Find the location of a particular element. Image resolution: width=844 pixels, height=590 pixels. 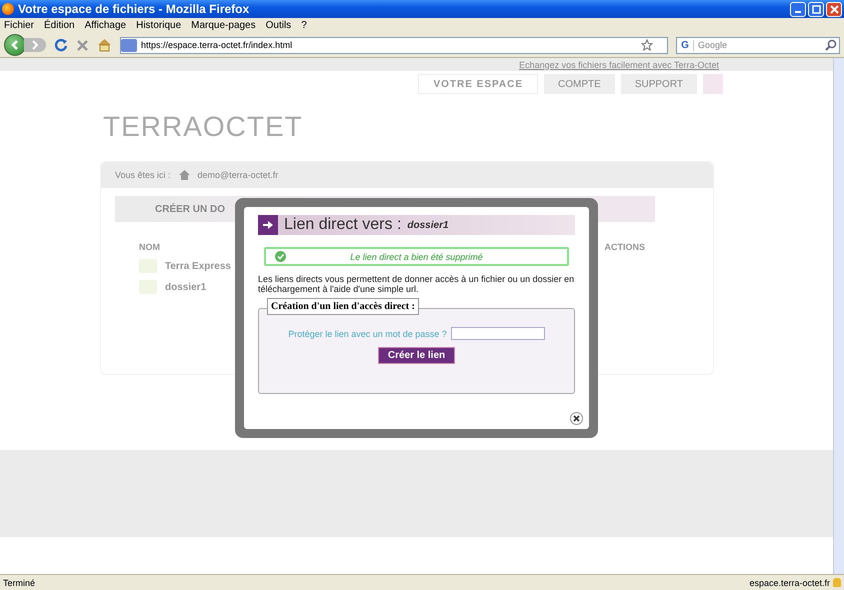

menu-item: Marque-pages is located at coordinates (223, 25).